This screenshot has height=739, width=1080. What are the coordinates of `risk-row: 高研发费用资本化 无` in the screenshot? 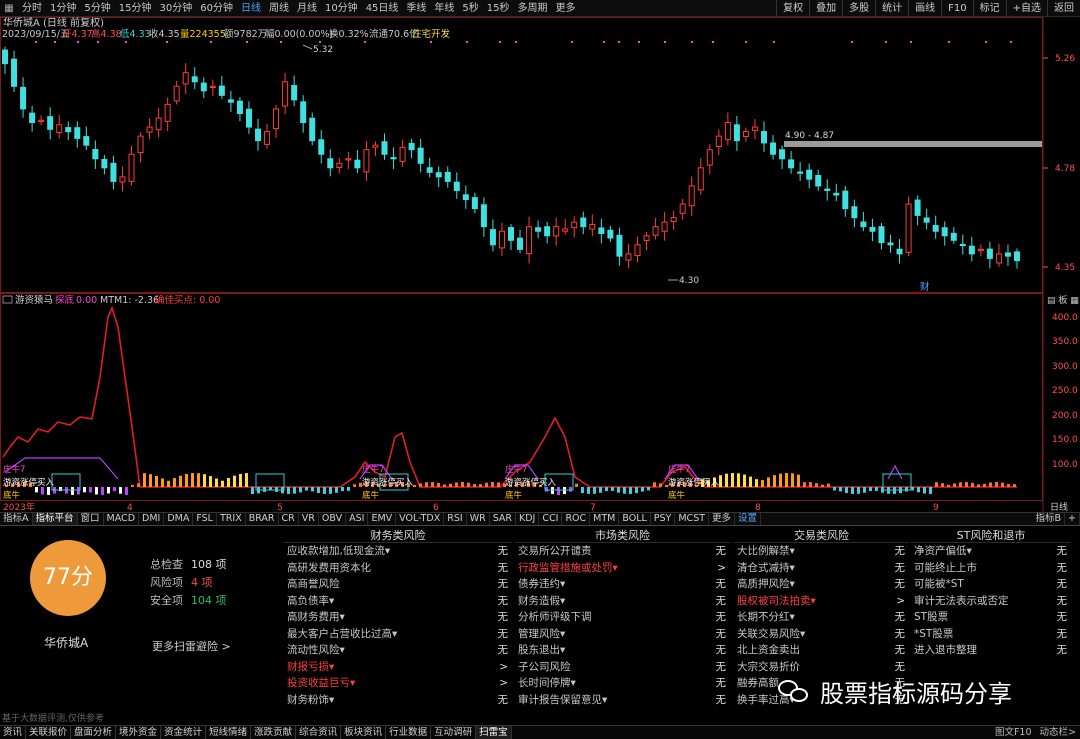 It's located at (398, 568).